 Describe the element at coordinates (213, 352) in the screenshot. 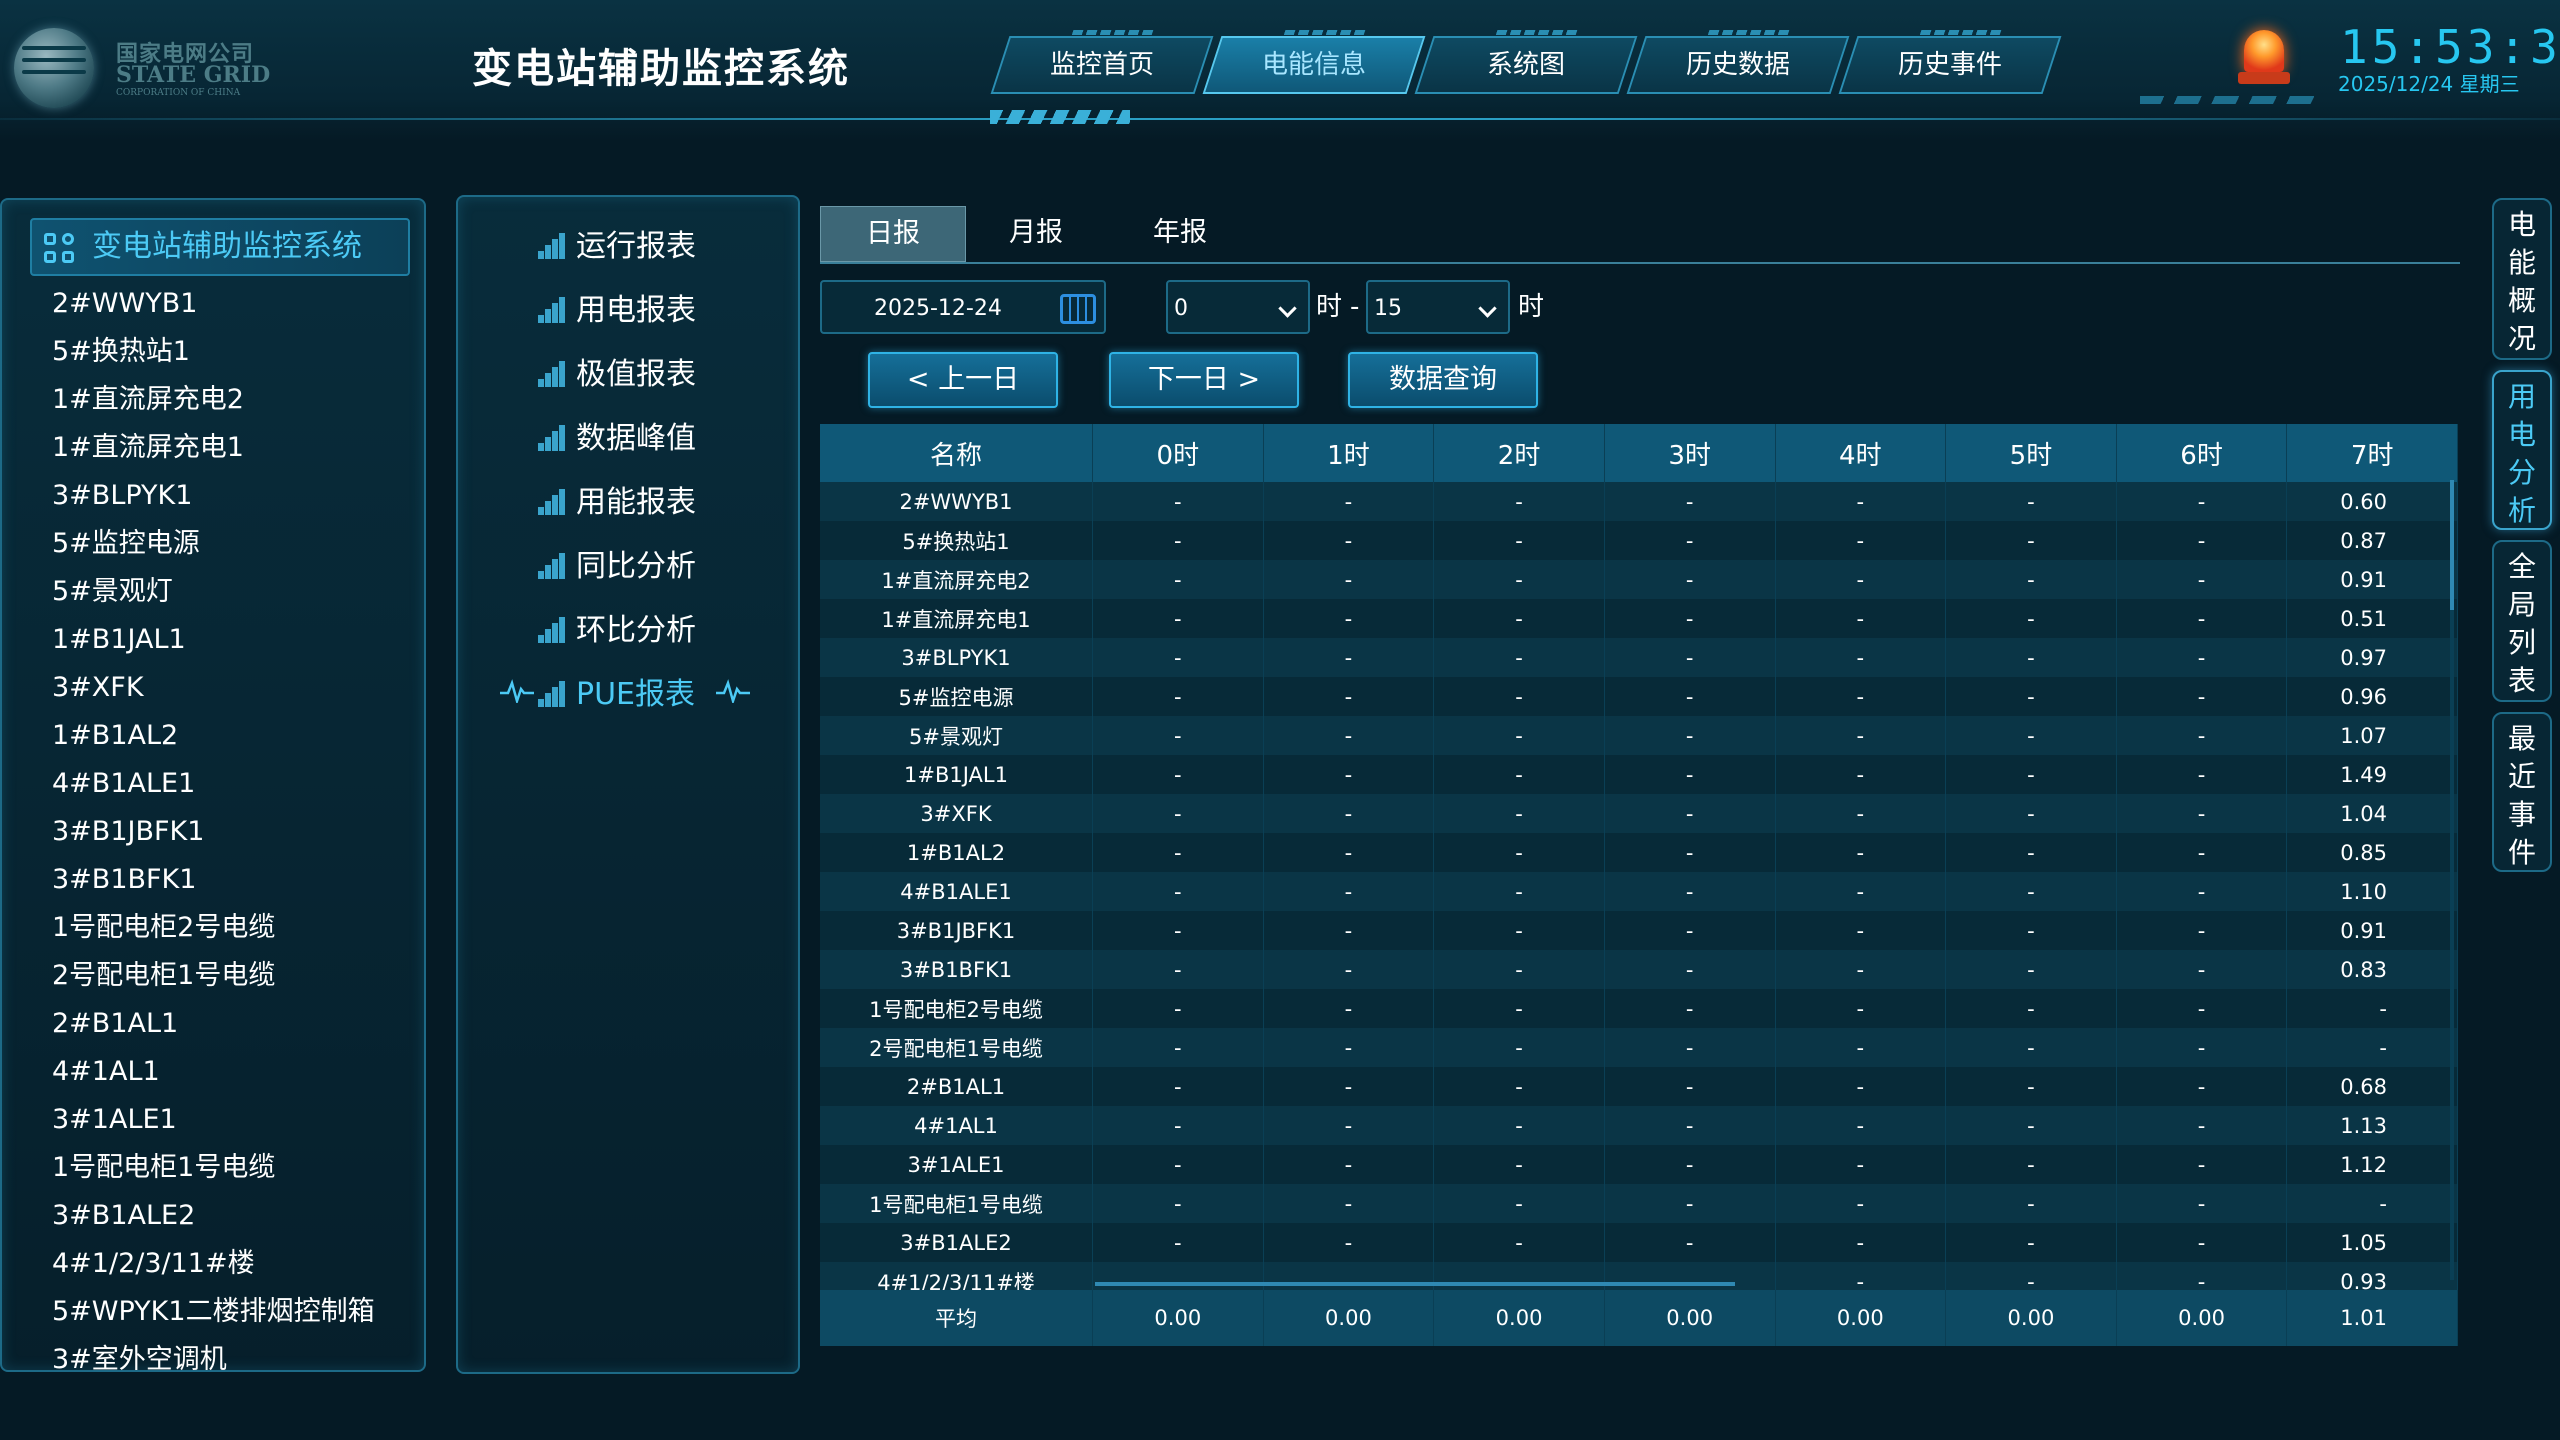

I see `tree-item: 5#换热站1` at that location.